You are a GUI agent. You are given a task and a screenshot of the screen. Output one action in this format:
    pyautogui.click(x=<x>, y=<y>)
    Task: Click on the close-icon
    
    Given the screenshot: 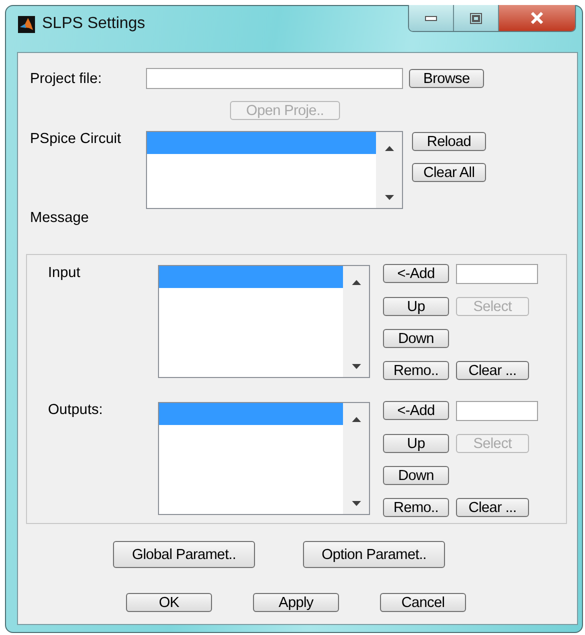 What is the action you would take?
    pyautogui.click(x=537, y=18)
    